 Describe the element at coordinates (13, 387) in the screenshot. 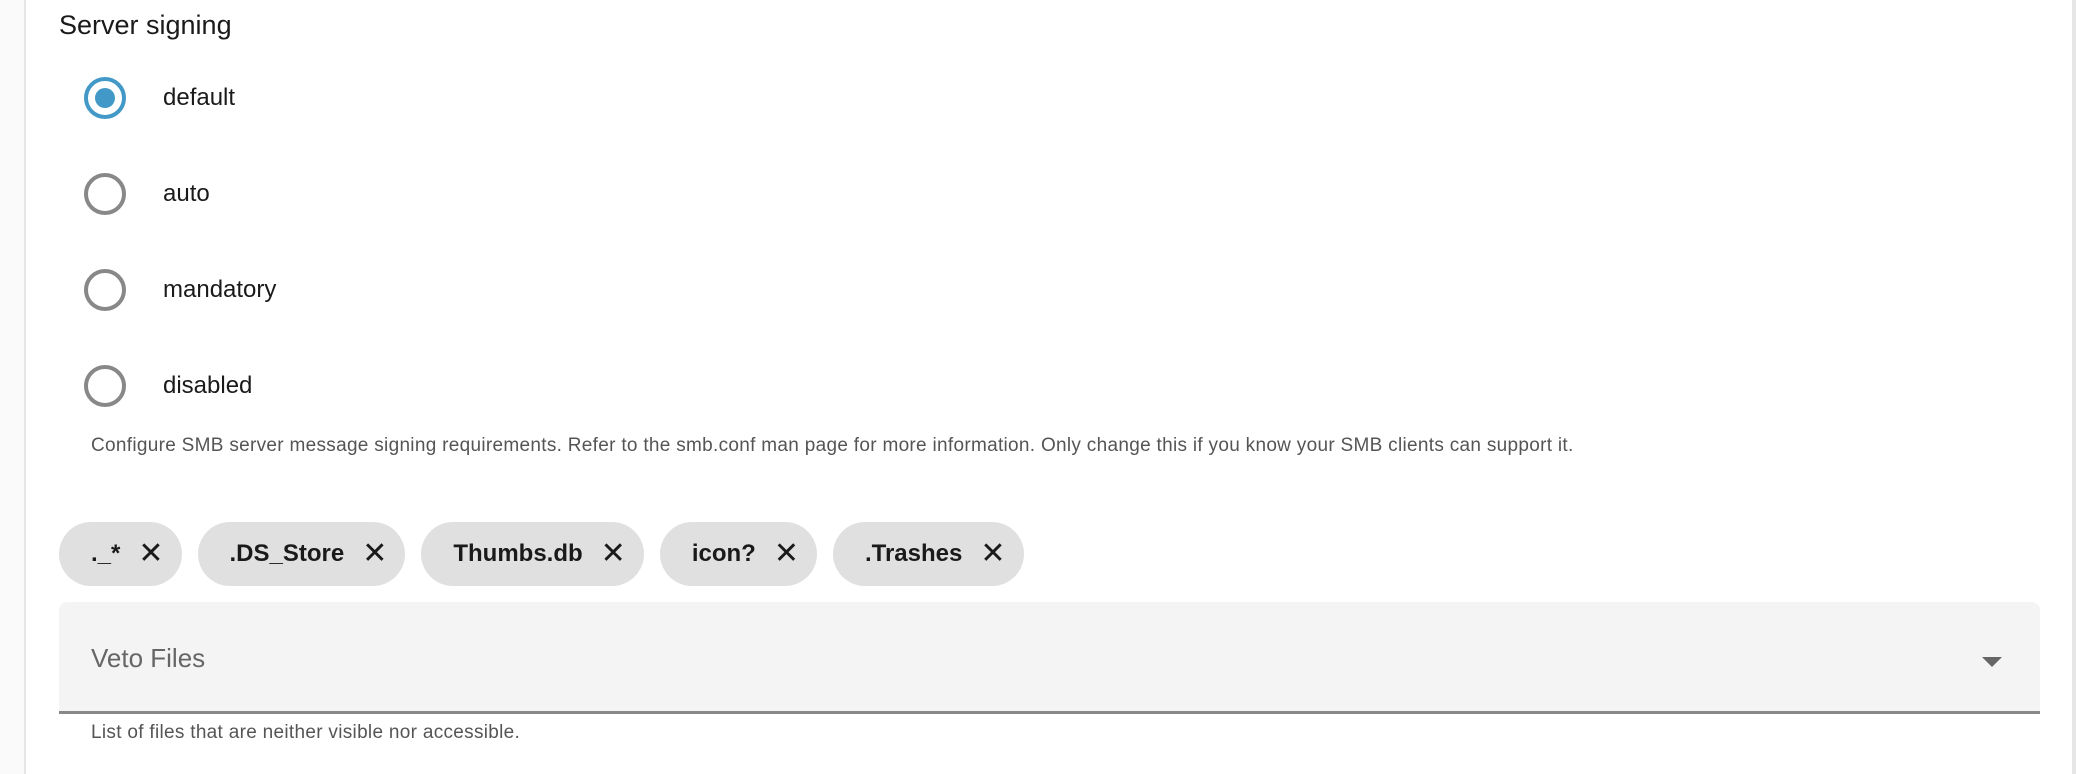

I see `left-panel-border` at that location.